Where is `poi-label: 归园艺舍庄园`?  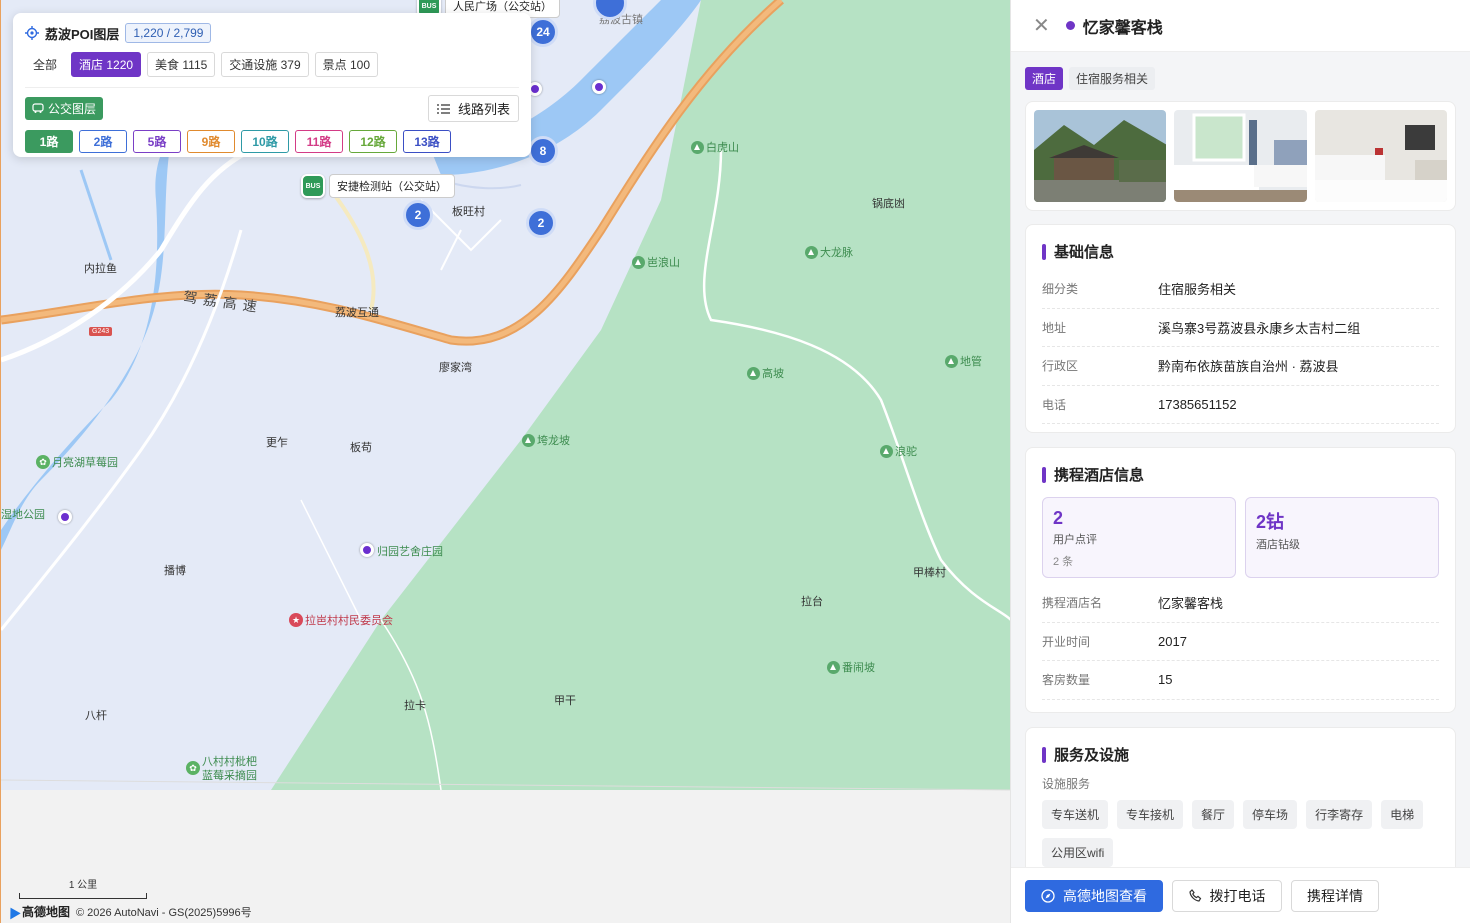
poi-label: 归园艺舍庄园 is located at coordinates (410, 551).